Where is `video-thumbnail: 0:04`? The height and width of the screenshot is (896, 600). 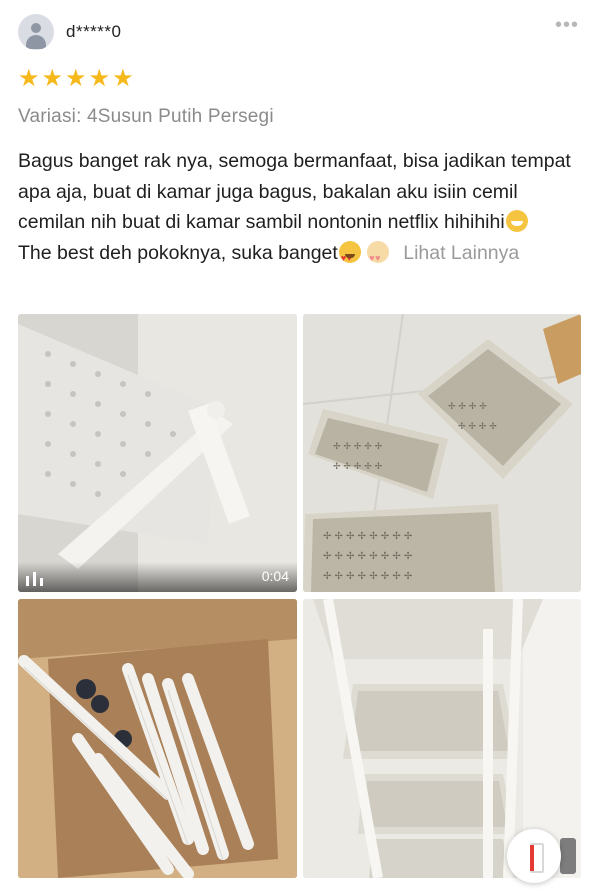
video-thumbnail: 0:04 is located at coordinates (157, 453).